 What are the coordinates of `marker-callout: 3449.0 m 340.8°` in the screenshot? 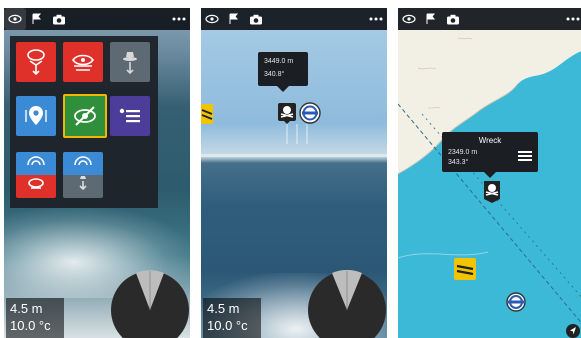 It's located at (283, 72).